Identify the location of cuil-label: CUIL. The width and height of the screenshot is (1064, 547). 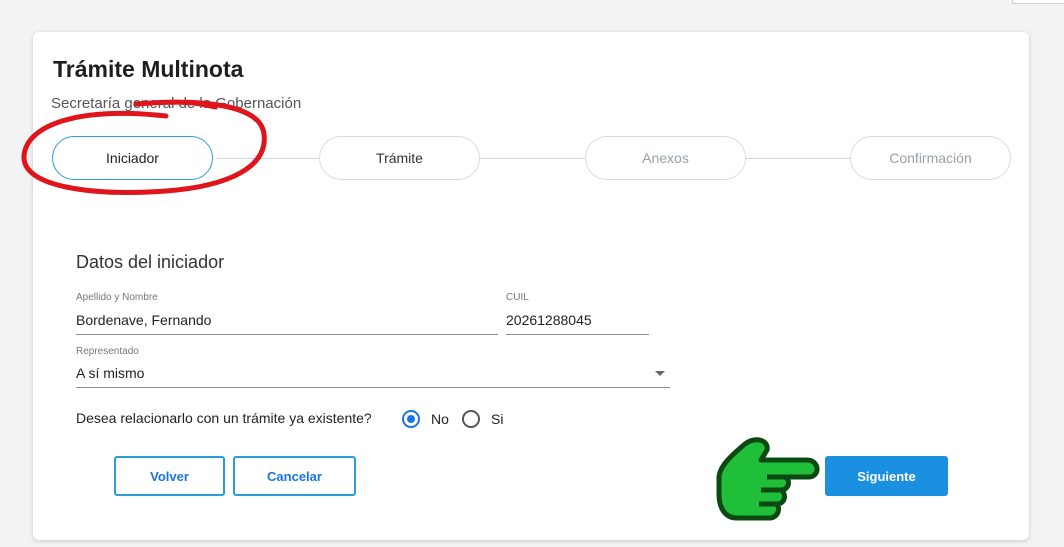
(517, 297).